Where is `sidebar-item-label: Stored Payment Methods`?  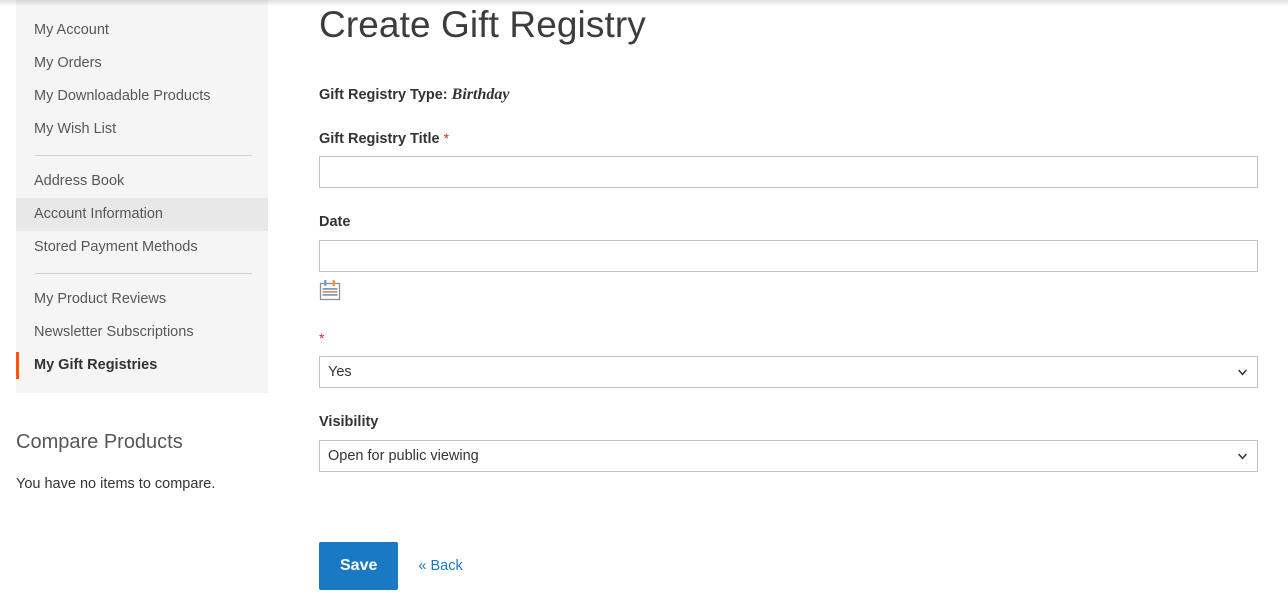
sidebar-item-label: Stored Payment Methods is located at coordinates (116, 247).